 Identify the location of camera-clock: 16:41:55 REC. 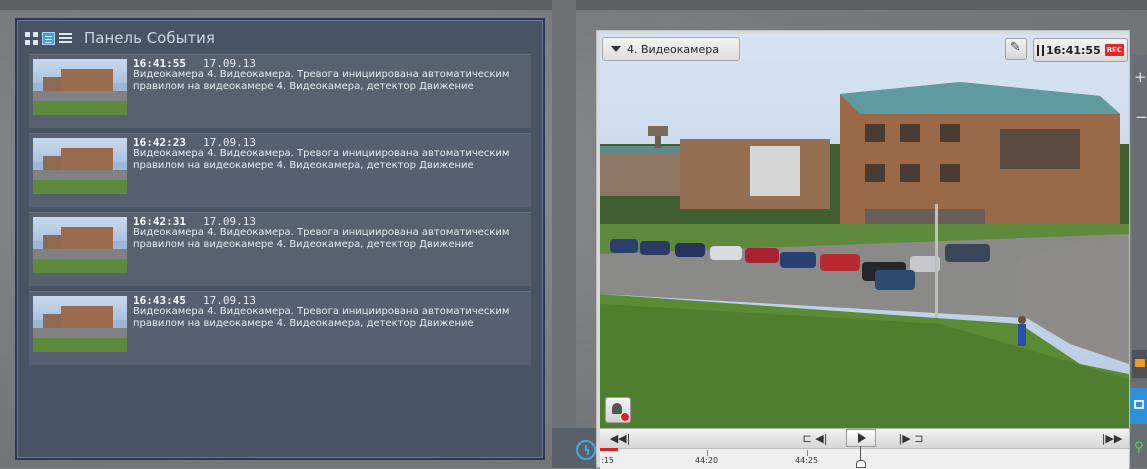
(1081, 50).